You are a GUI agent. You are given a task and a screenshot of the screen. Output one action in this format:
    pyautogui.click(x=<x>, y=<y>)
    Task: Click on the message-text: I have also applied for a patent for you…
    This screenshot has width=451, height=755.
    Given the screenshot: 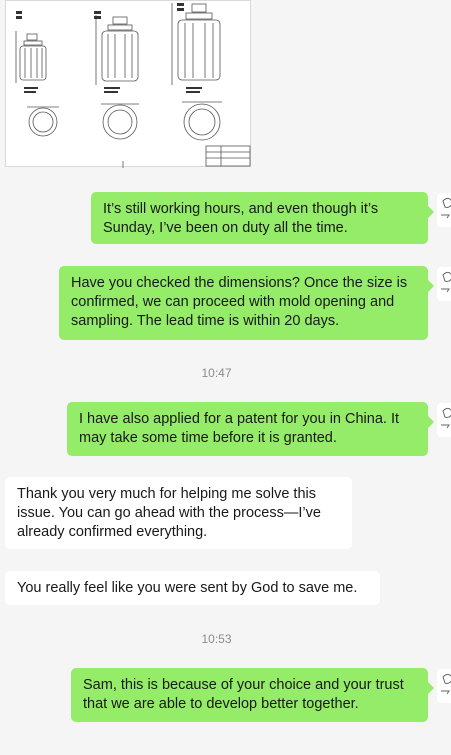 What is the action you would take?
    pyautogui.click(x=239, y=428)
    